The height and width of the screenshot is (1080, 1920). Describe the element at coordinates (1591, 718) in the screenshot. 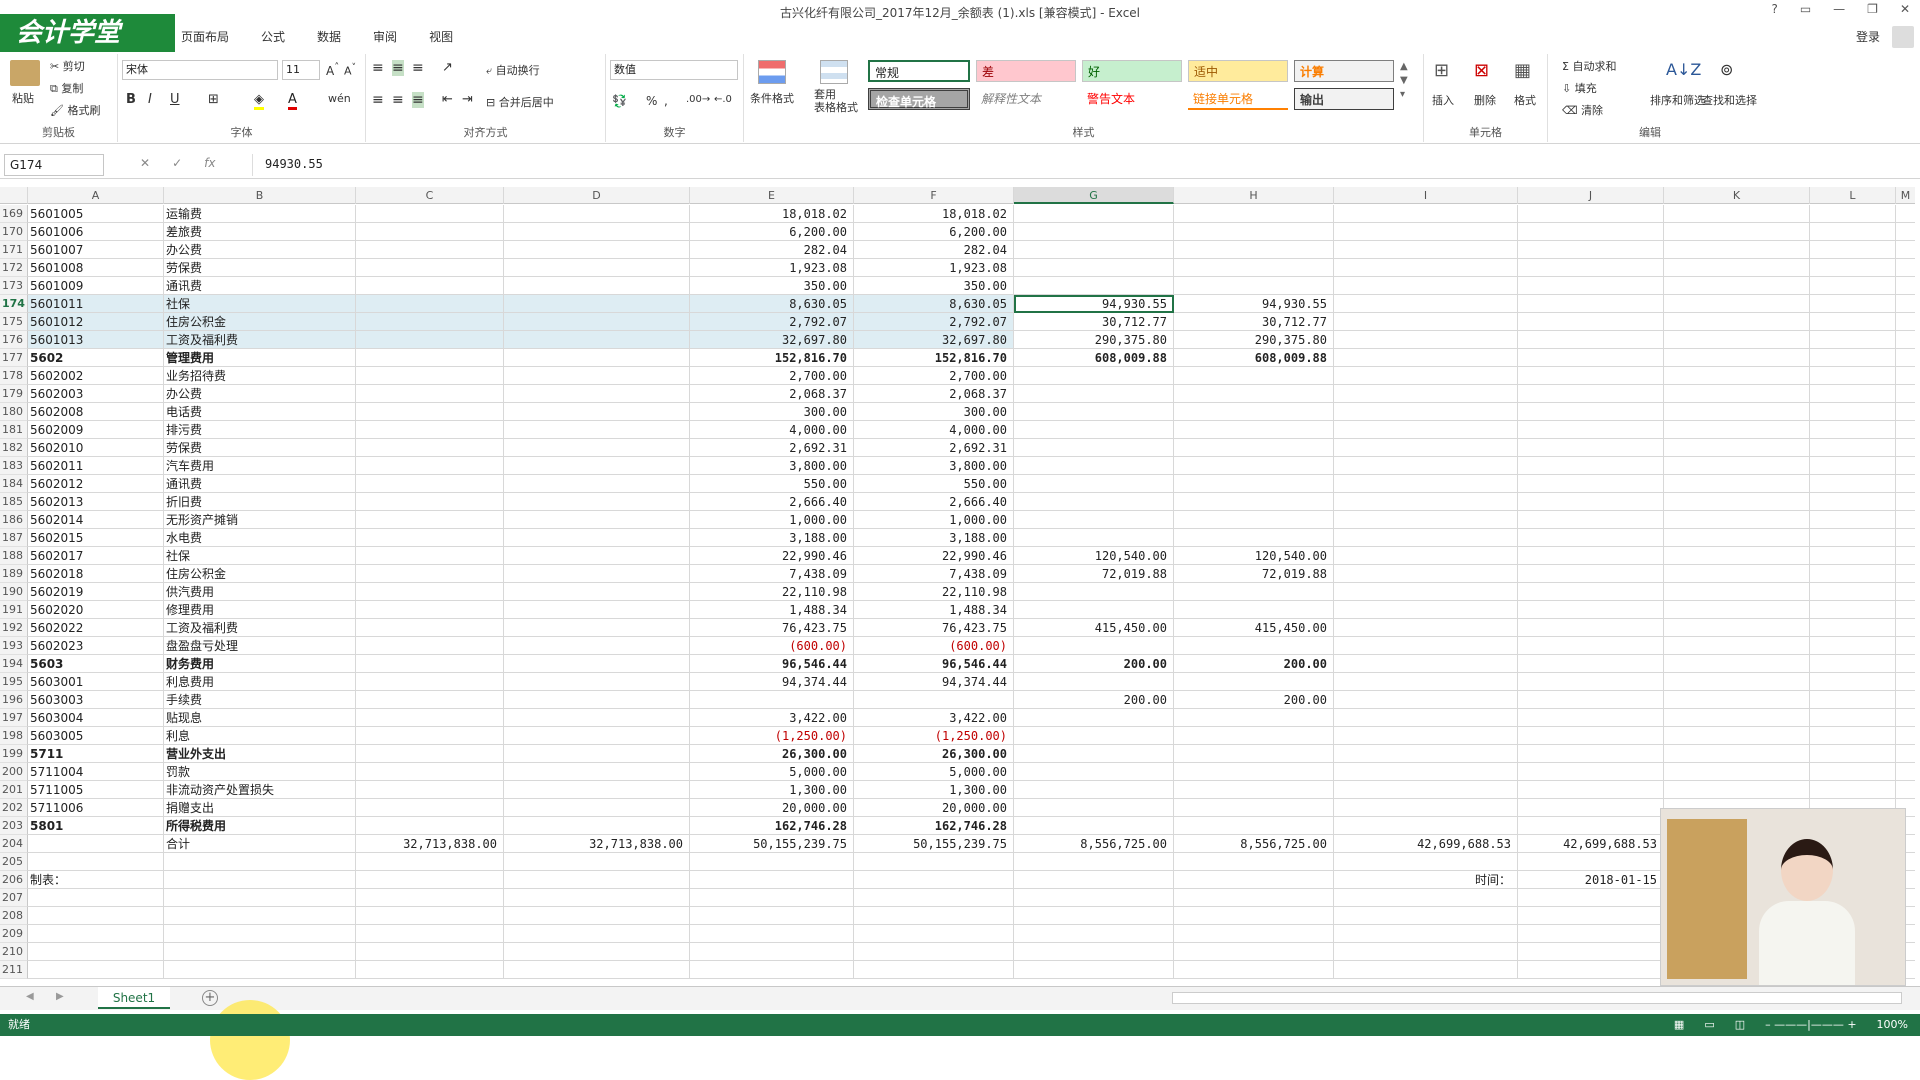

I see `cell-j197` at that location.